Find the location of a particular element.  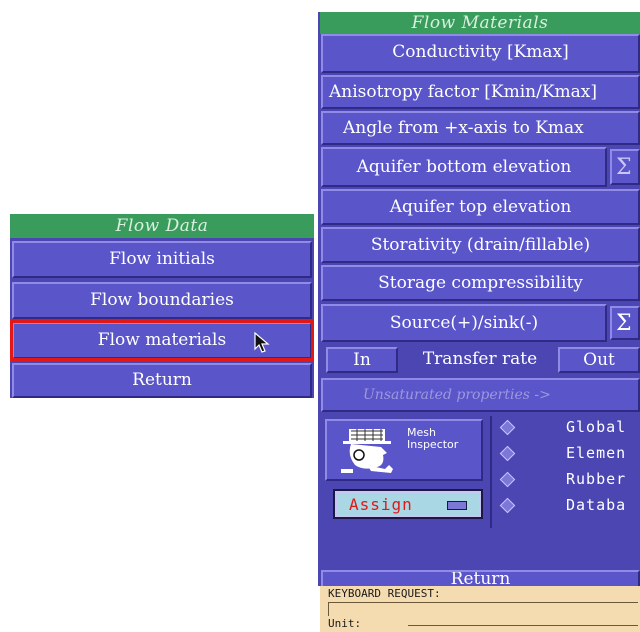

aquifer-top-button: Aquifer top elevation is located at coordinates (480, 207).